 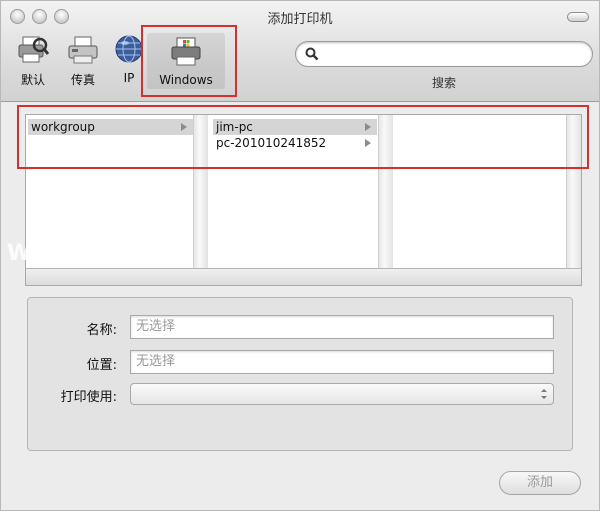 What do you see at coordinates (544, 394) in the screenshot?
I see `popup-stepper-icon` at bounding box center [544, 394].